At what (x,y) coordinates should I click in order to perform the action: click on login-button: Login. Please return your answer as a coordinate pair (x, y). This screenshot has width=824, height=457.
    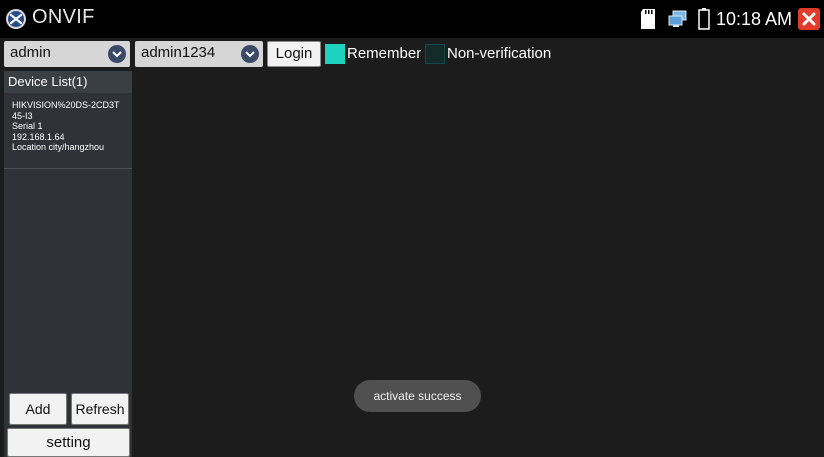
    Looking at the image, I should click on (294, 54).